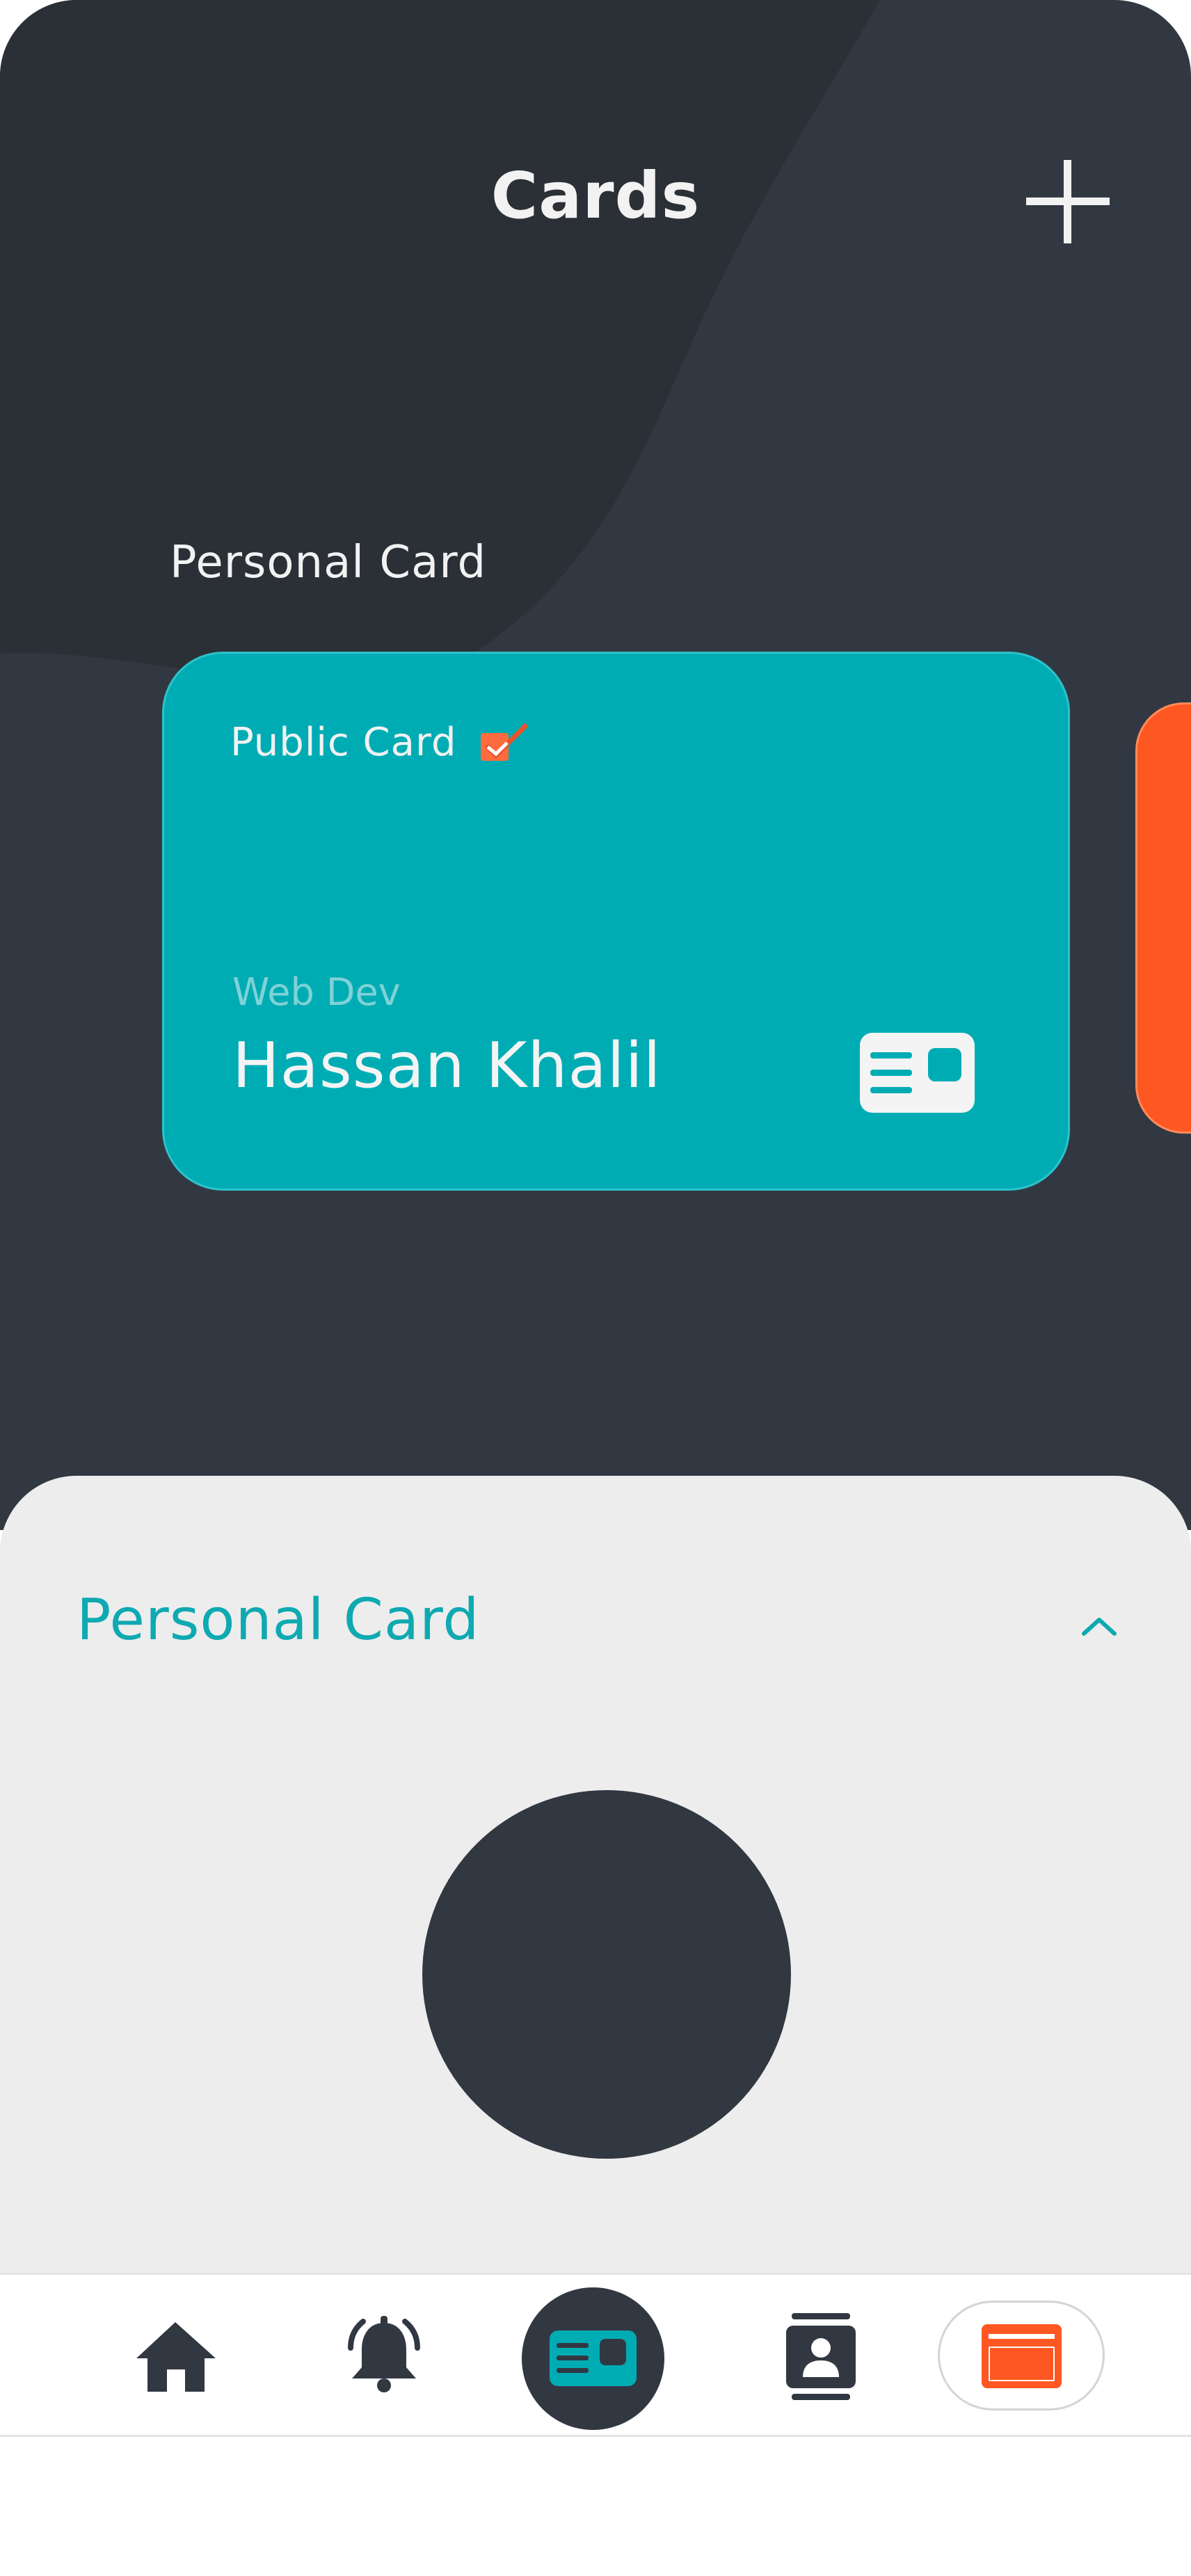 This screenshot has width=1191, height=2576. I want to click on add-card-button, so click(1068, 202).